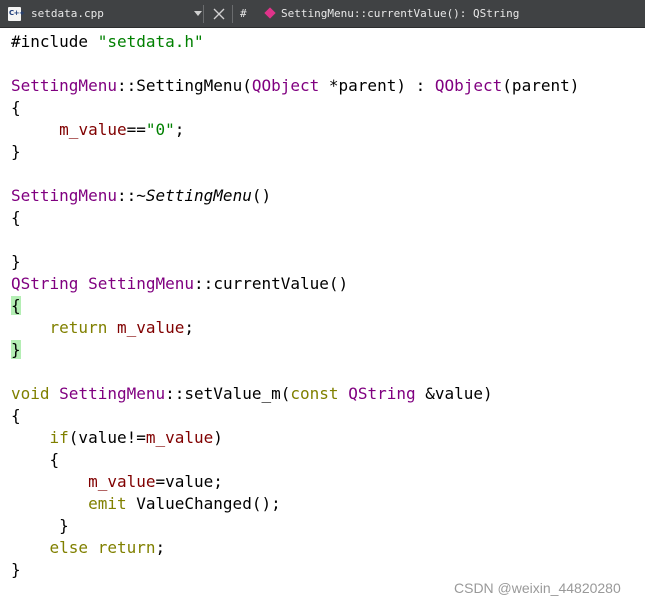 This screenshot has width=645, height=606. What do you see at coordinates (184, 85) in the screenshot?
I see `code-token: ::SettingMenu(` at bounding box center [184, 85].